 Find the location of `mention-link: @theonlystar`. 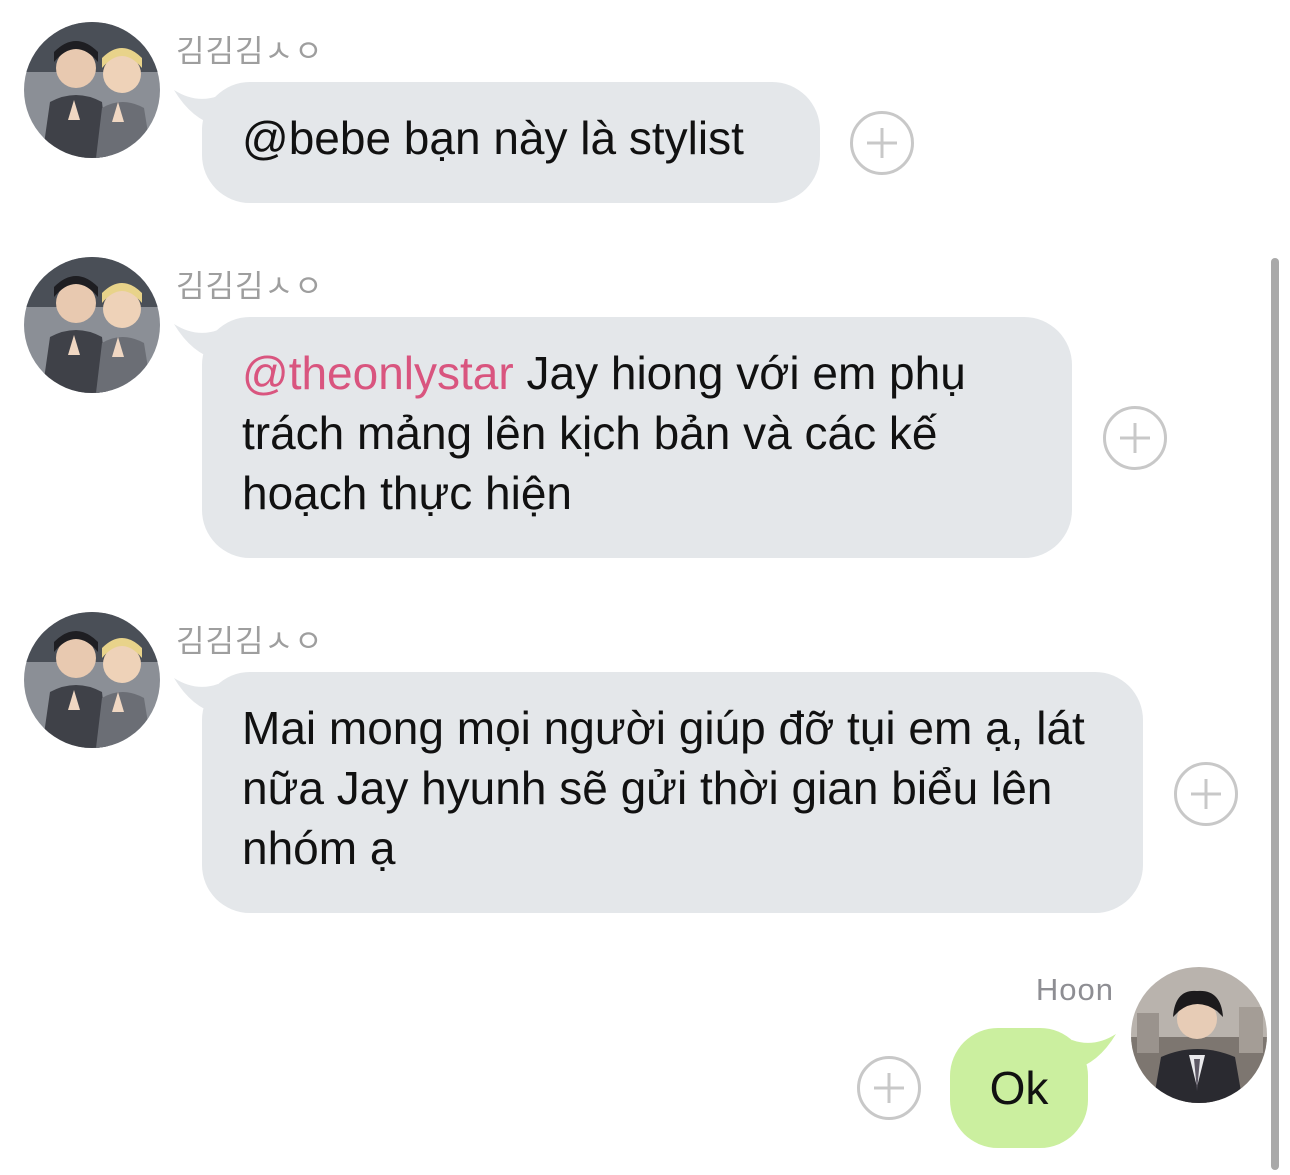

mention-link: @theonlystar is located at coordinates (378, 373).